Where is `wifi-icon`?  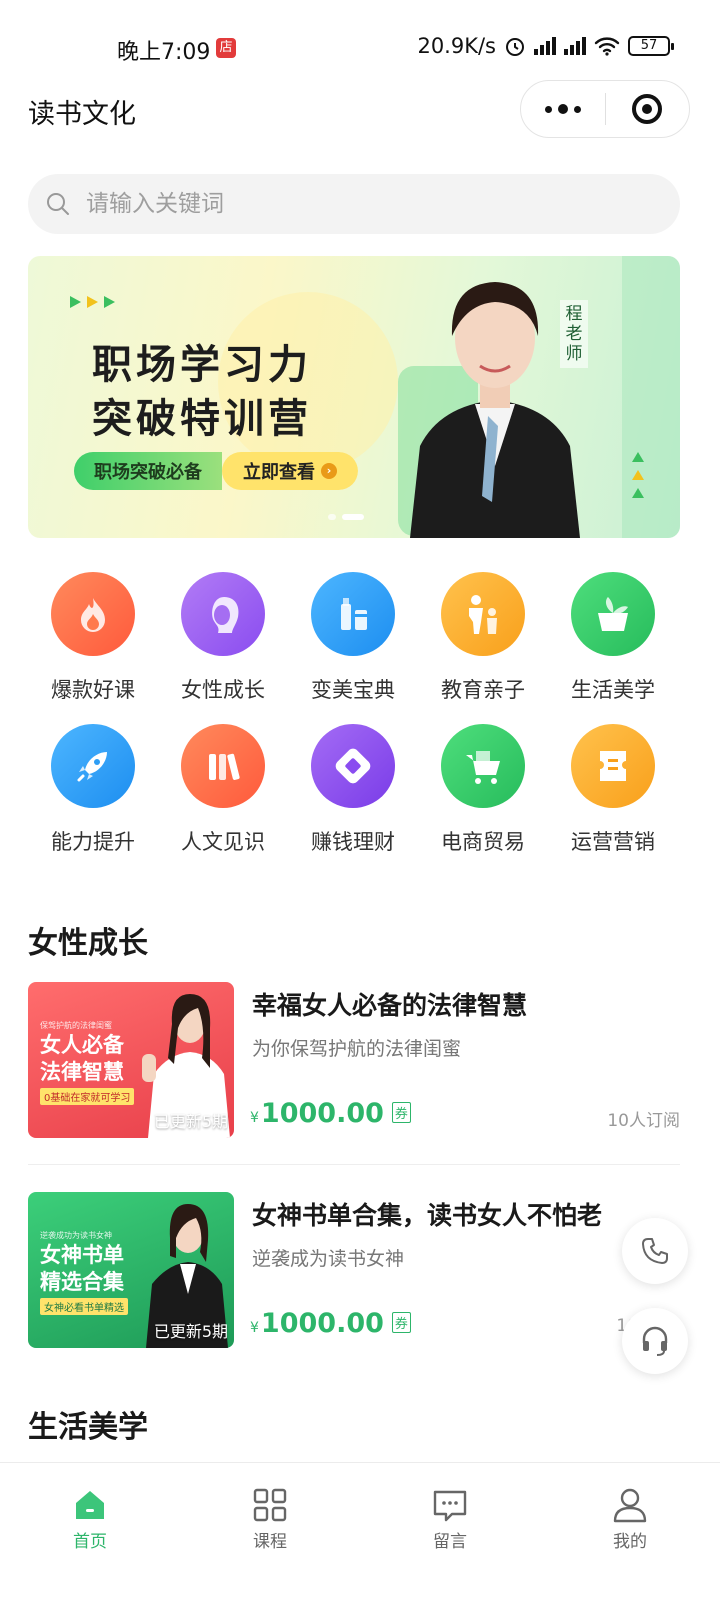 wifi-icon is located at coordinates (607, 46).